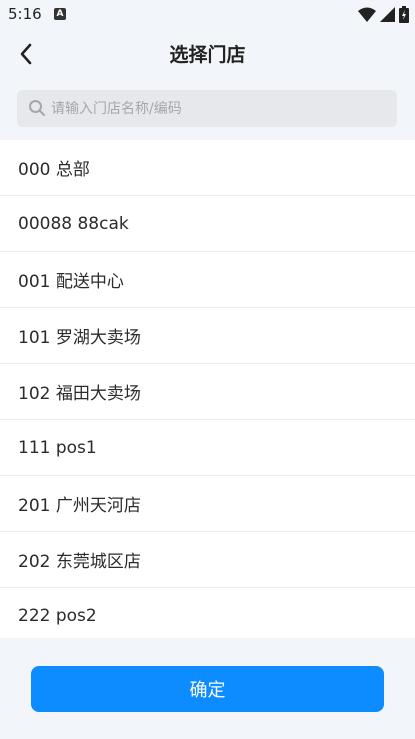 The image size is (415, 739). What do you see at coordinates (60, 14) in the screenshot?
I see `a-icon: A` at bounding box center [60, 14].